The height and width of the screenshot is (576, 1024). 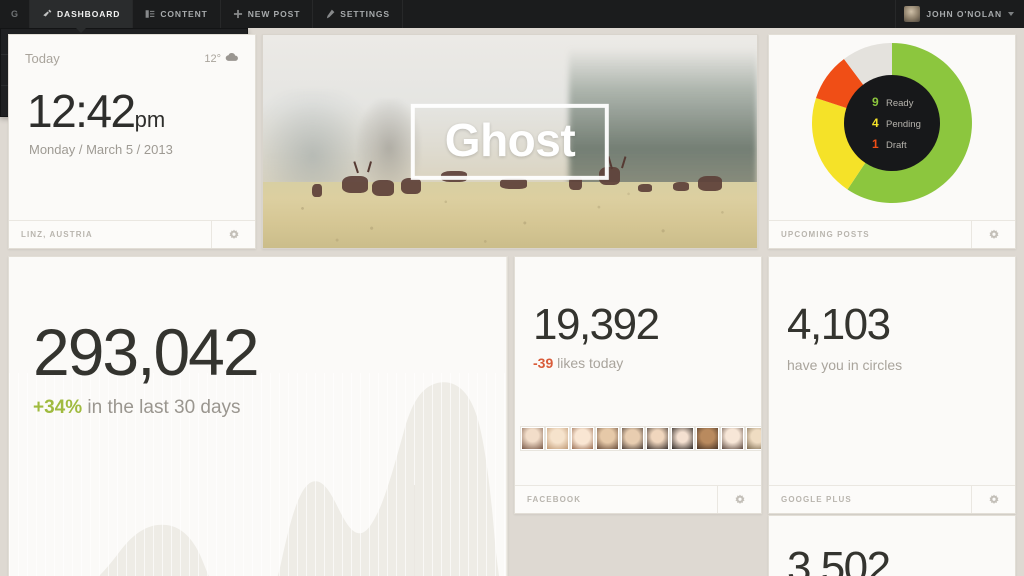 I want to click on pageviews-delta-suffix: in the last 30 days, so click(x=161, y=407).